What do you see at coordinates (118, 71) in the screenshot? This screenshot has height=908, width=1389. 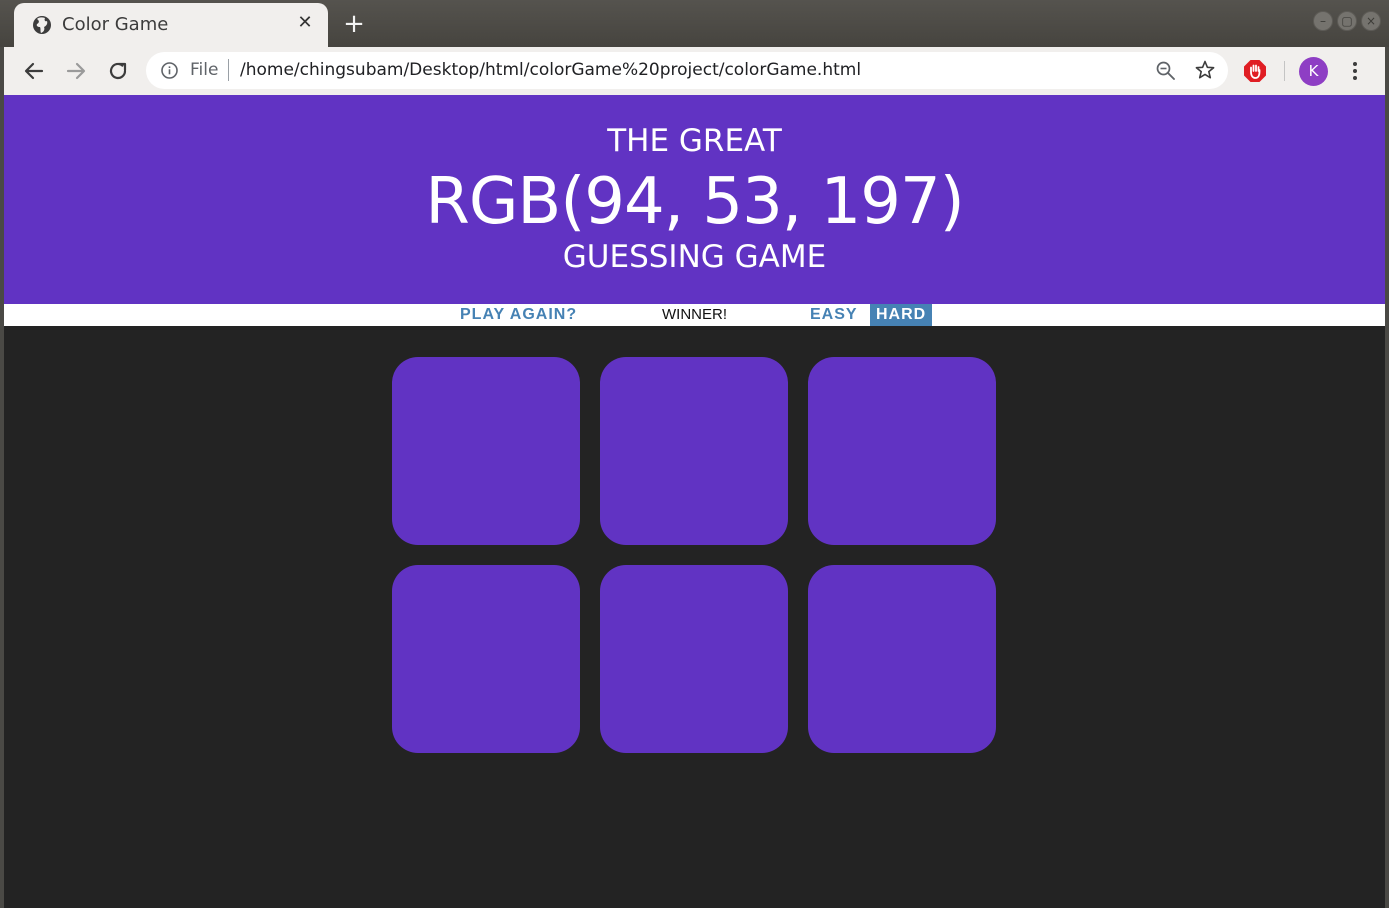 I see `reload-icon` at bounding box center [118, 71].